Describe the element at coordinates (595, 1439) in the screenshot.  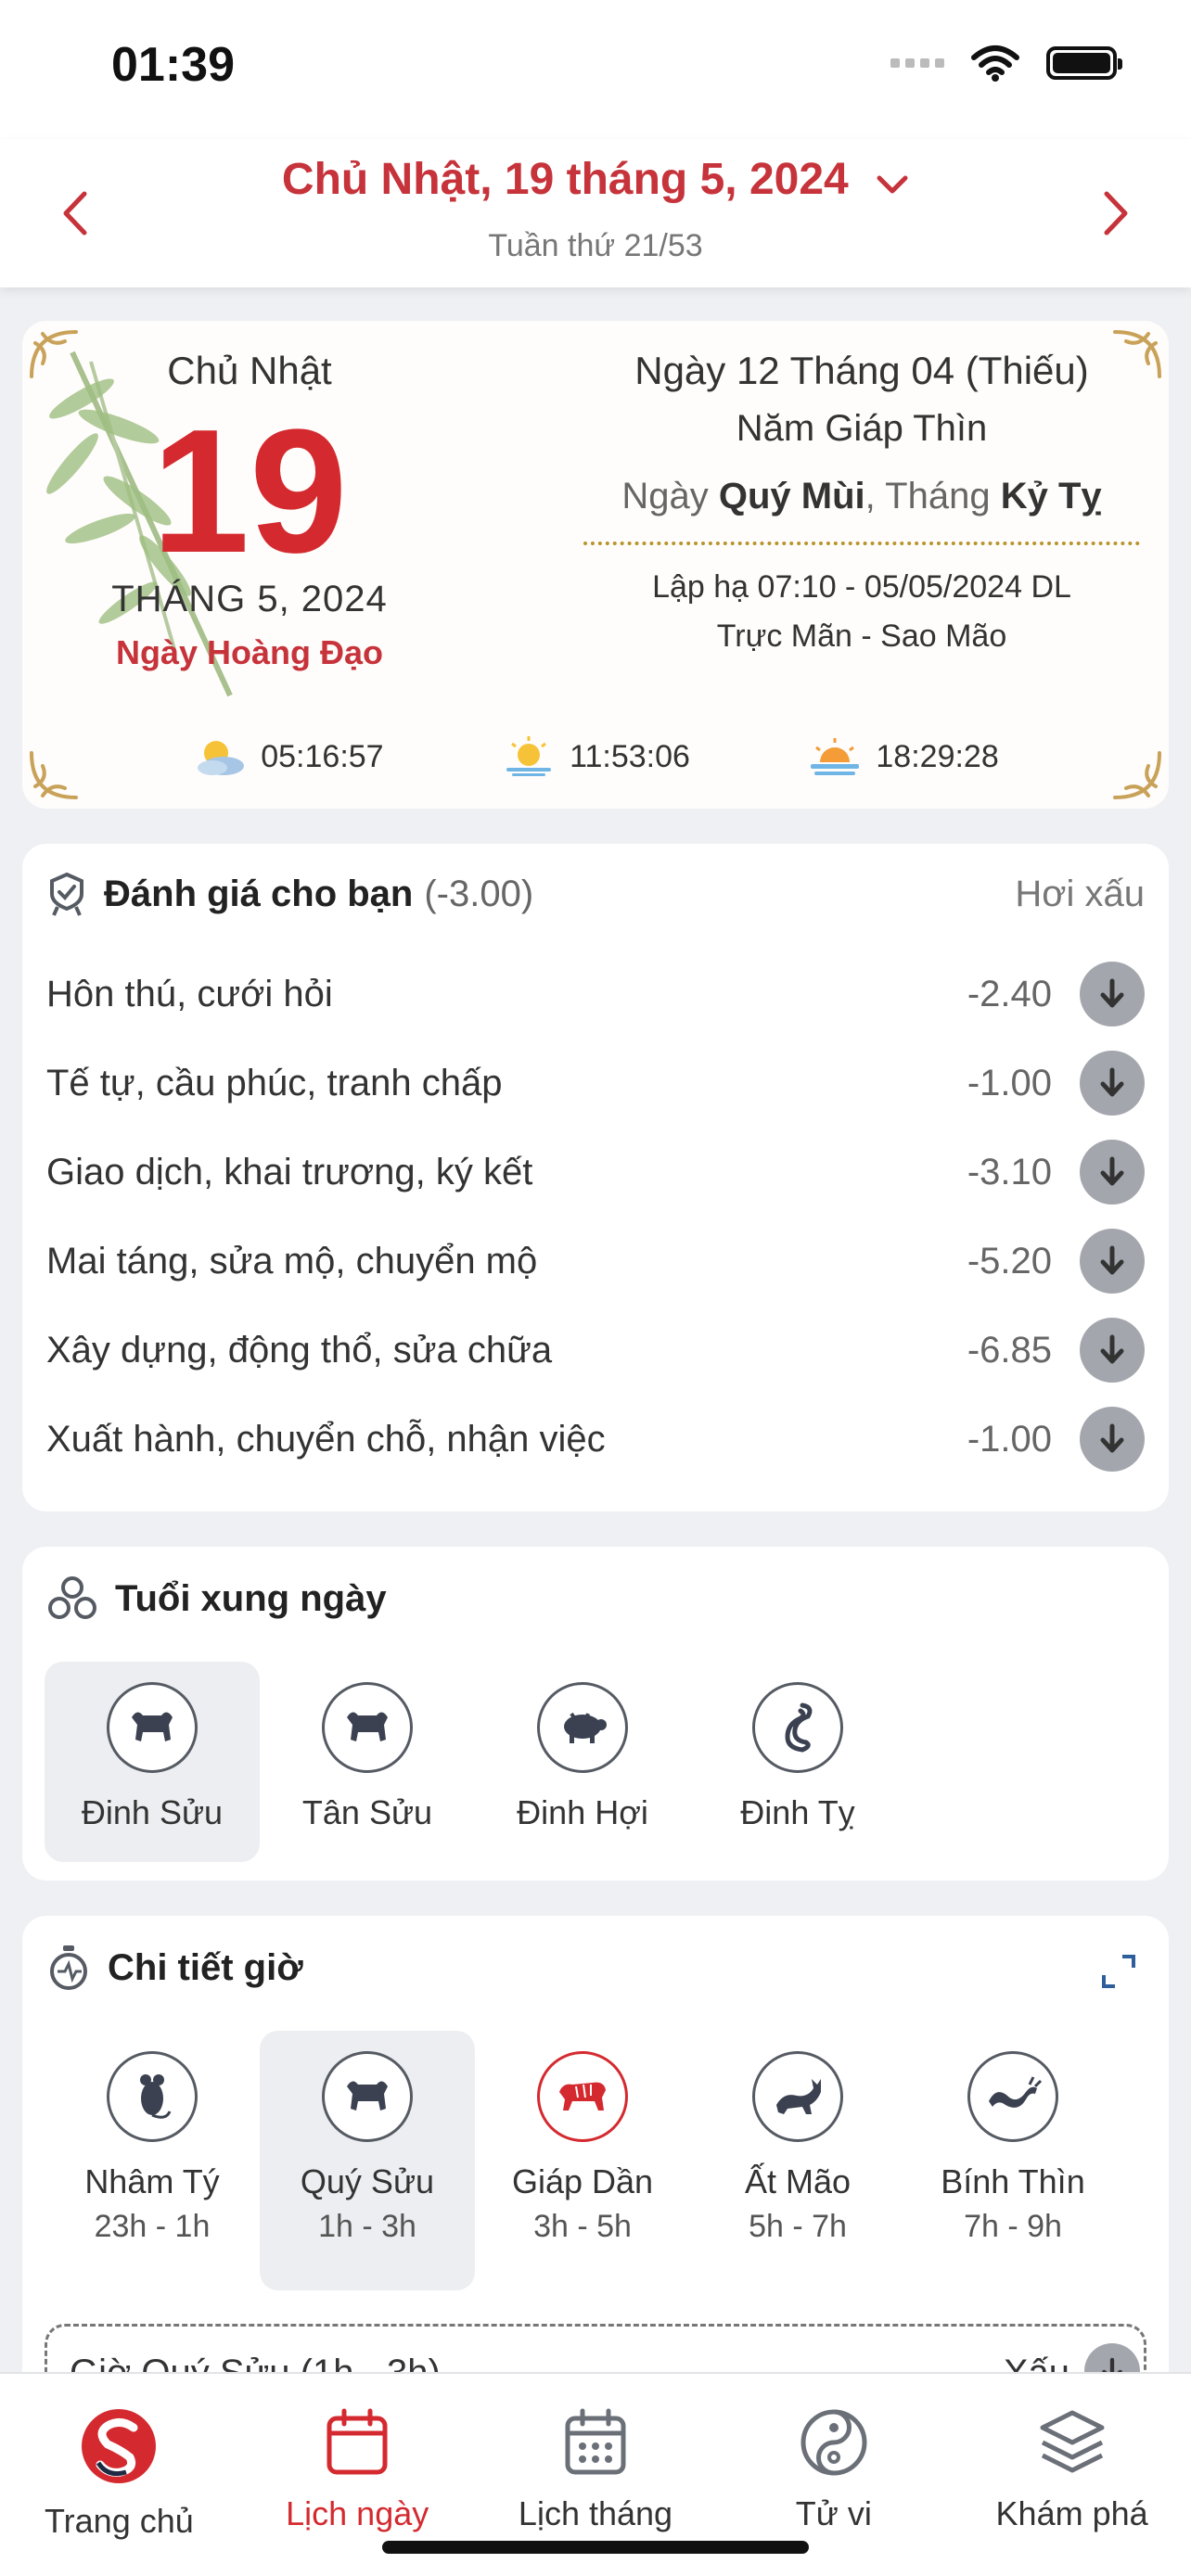
I see `rating-row: Xuất hành, chuyển chỗ, nhận việc -1.00` at that location.